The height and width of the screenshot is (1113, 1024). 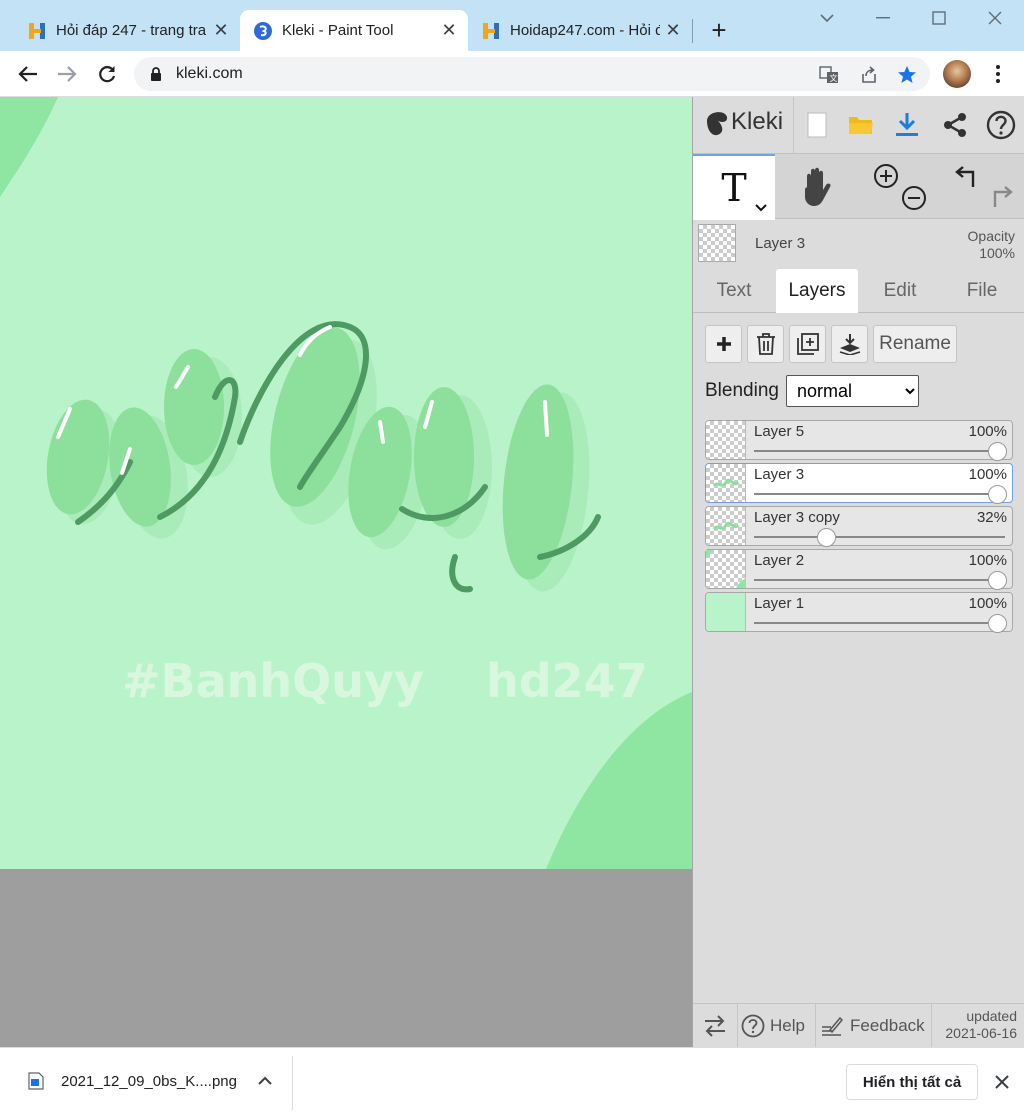 What do you see at coordinates (955, 125) in the screenshot?
I see `share-nodes-icon` at bounding box center [955, 125].